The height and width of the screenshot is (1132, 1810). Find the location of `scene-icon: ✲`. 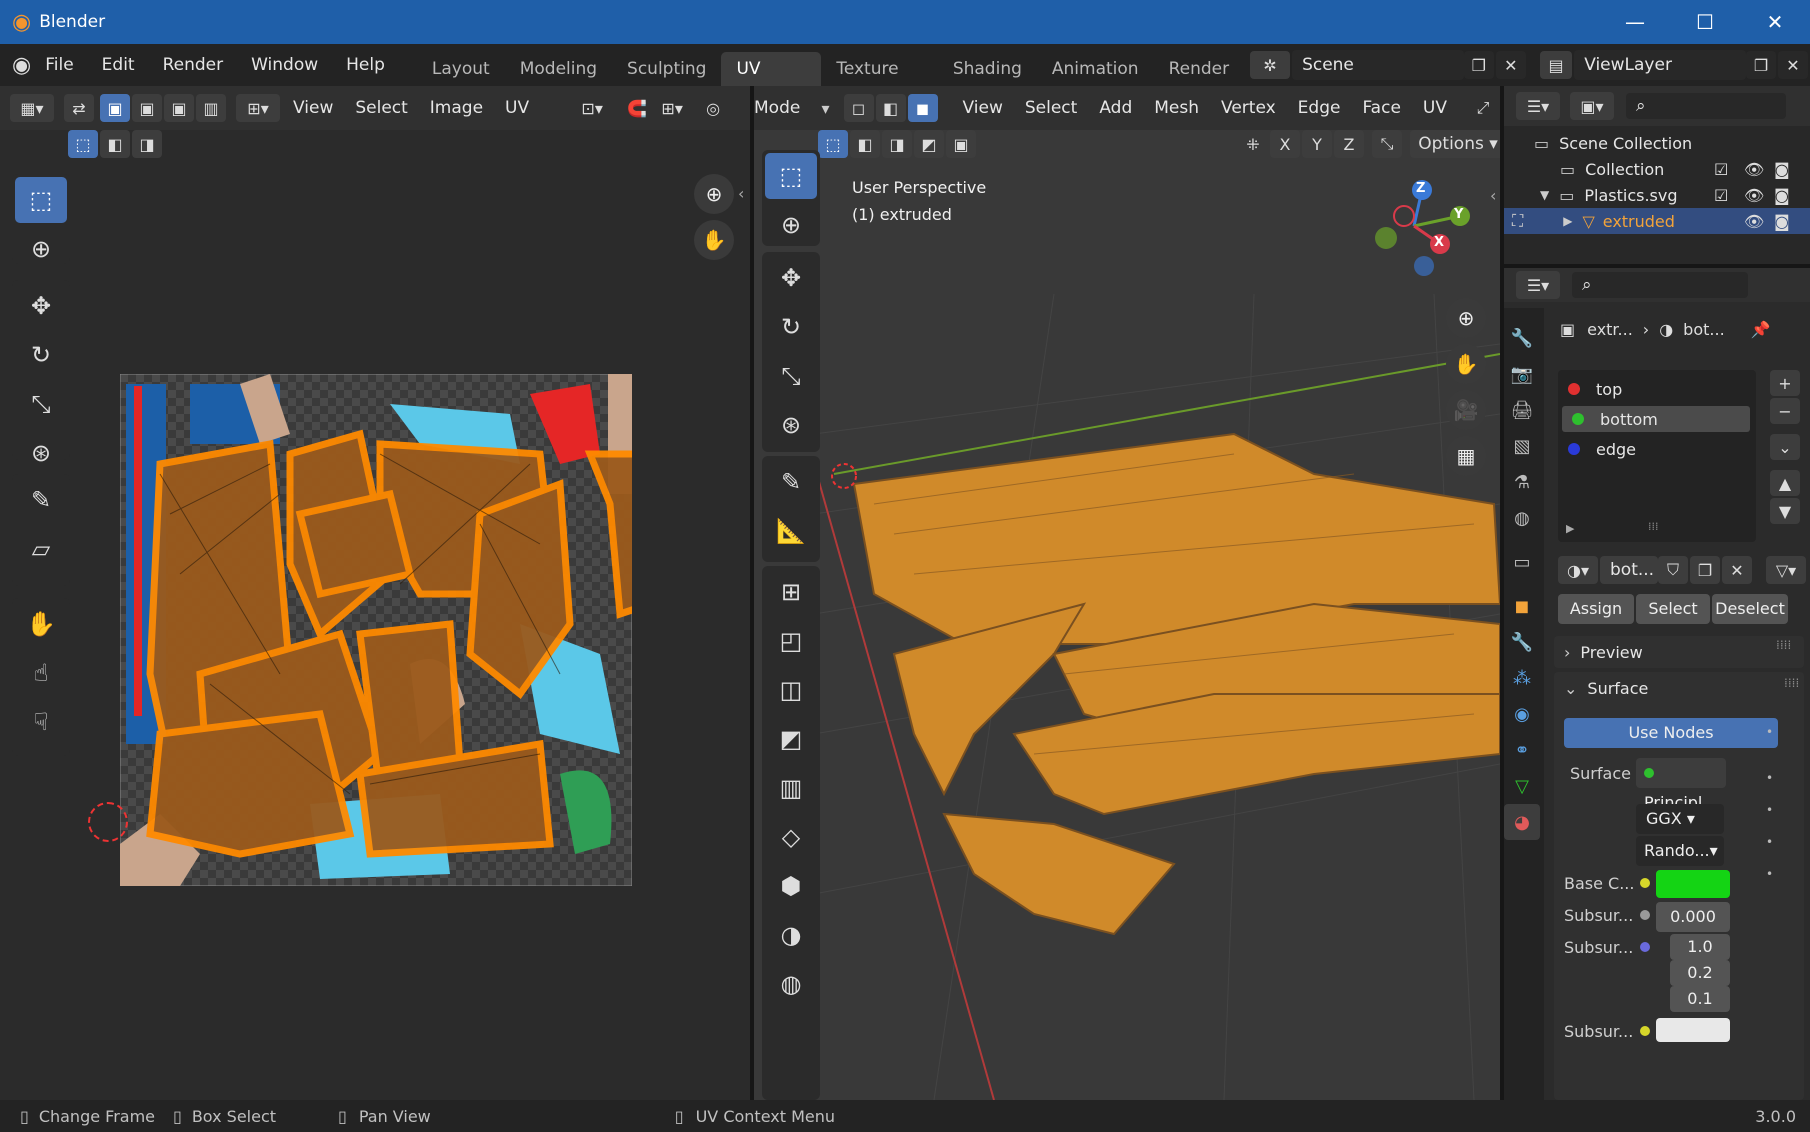

scene-icon: ✲ is located at coordinates (1270, 65).